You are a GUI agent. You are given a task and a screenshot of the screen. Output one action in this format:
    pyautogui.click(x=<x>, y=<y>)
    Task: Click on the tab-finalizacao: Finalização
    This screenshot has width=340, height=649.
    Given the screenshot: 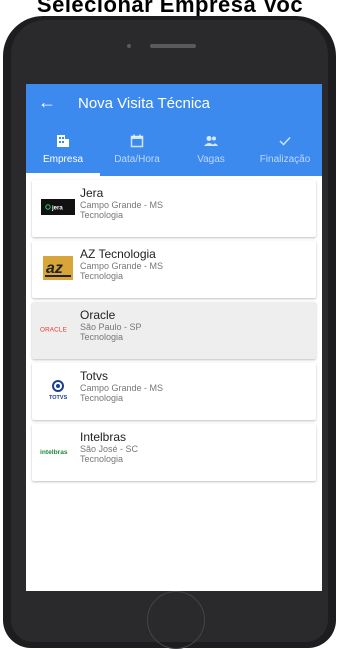 What is the action you would take?
    pyautogui.click(x=285, y=152)
    